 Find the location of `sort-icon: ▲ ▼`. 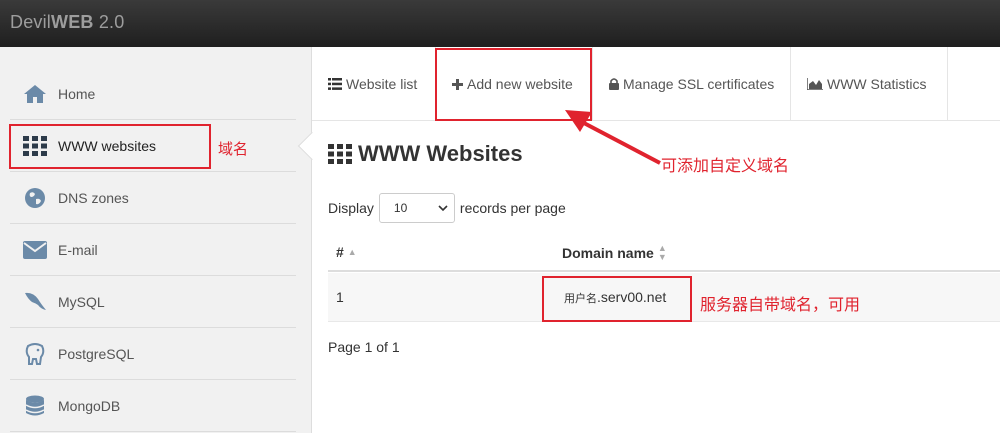

sort-icon: ▲ ▼ is located at coordinates (662, 252).